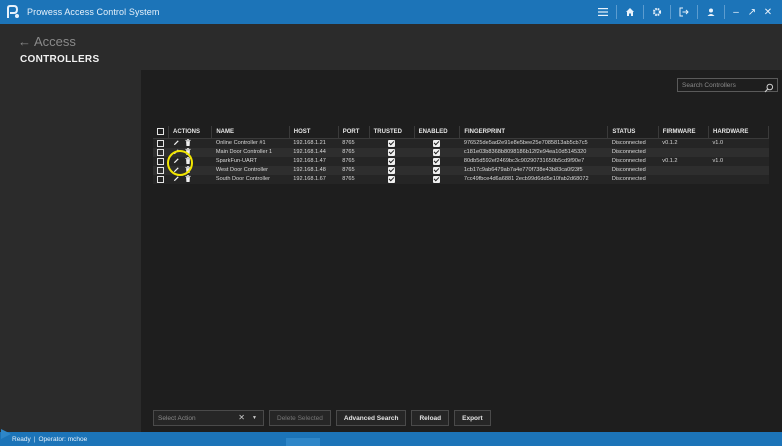 This screenshot has width=782, height=446. I want to click on home-icon, so click(630, 12).